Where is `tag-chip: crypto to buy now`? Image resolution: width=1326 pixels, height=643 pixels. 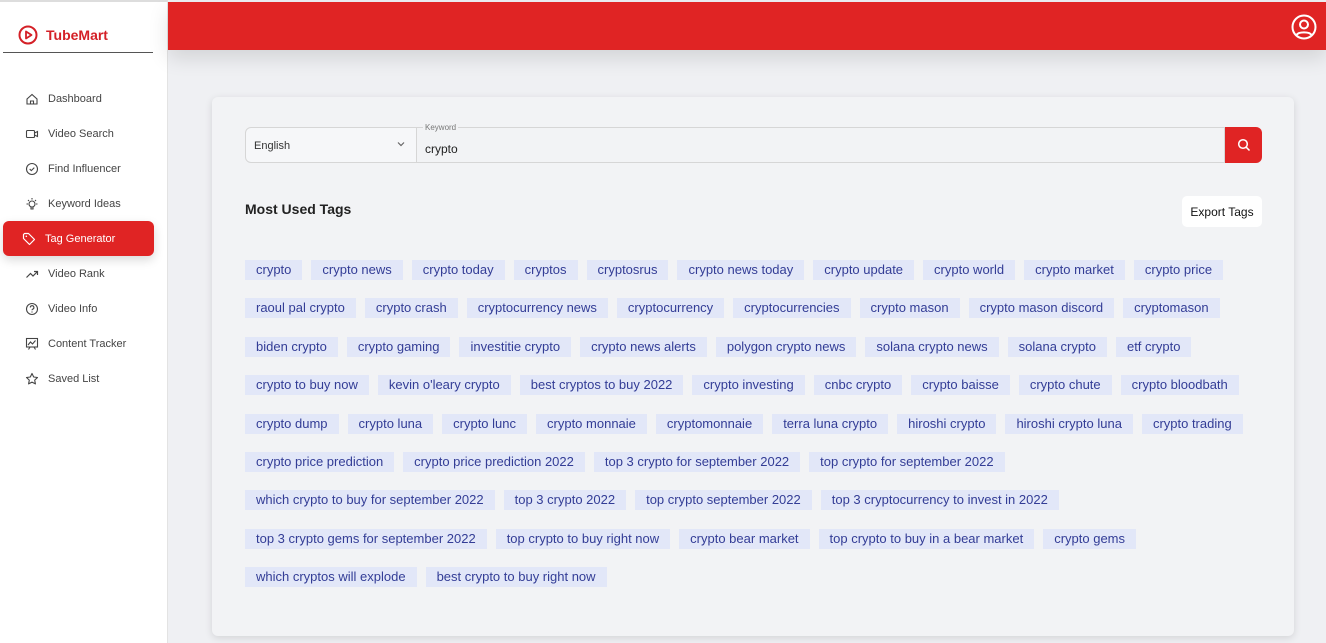
tag-chip: crypto to buy now is located at coordinates (307, 385).